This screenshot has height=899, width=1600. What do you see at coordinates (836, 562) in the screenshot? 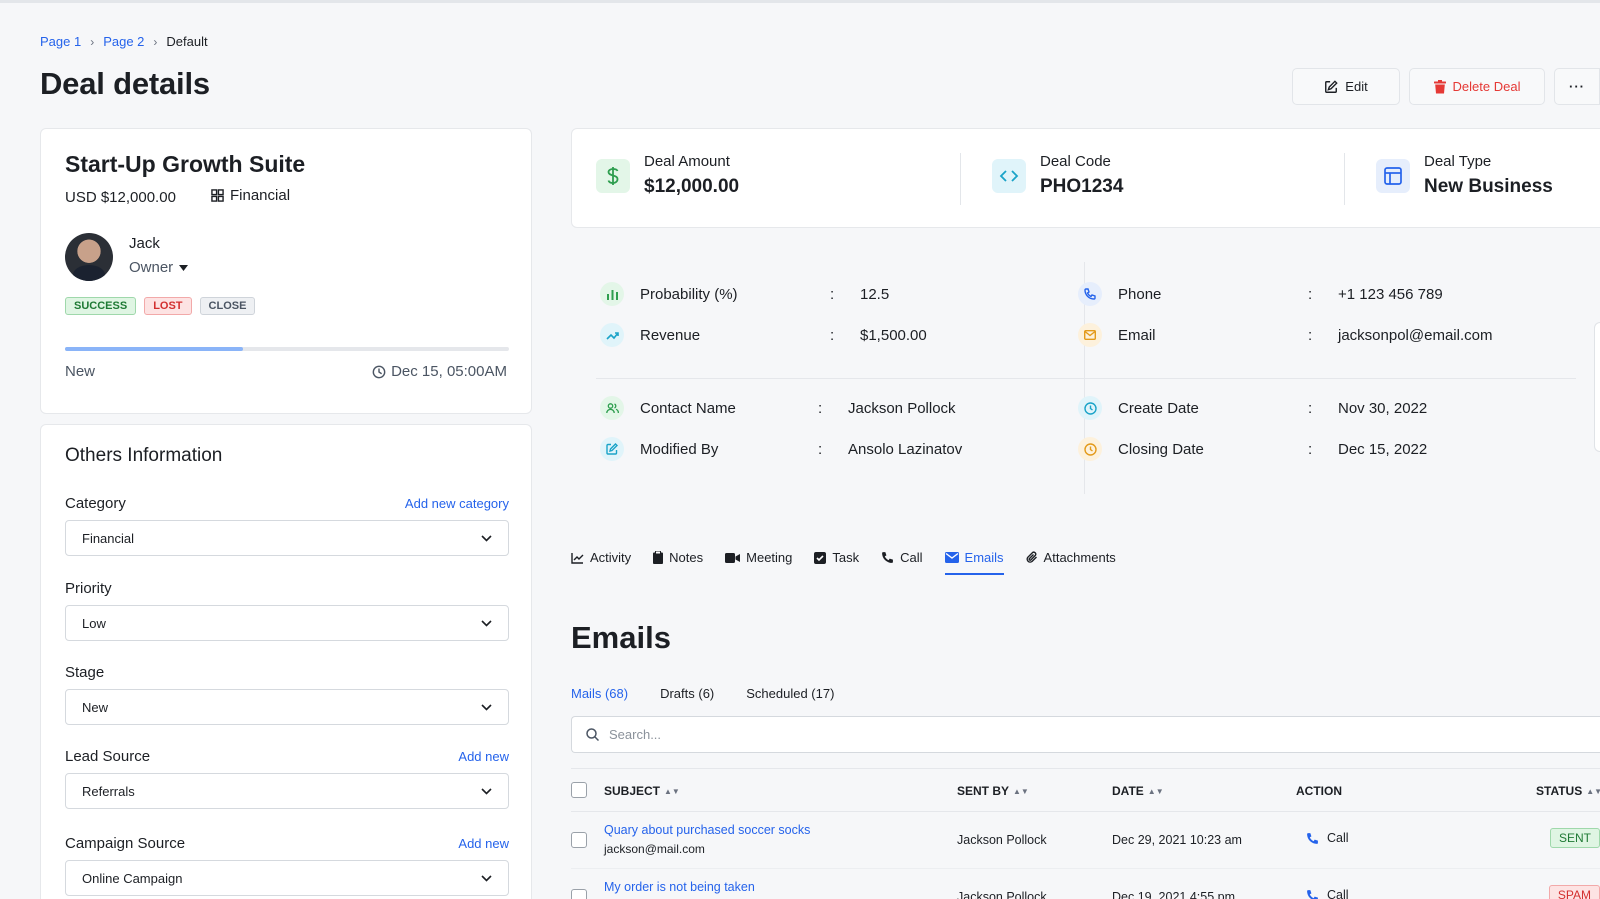
I see `tab-task: Task` at bounding box center [836, 562].